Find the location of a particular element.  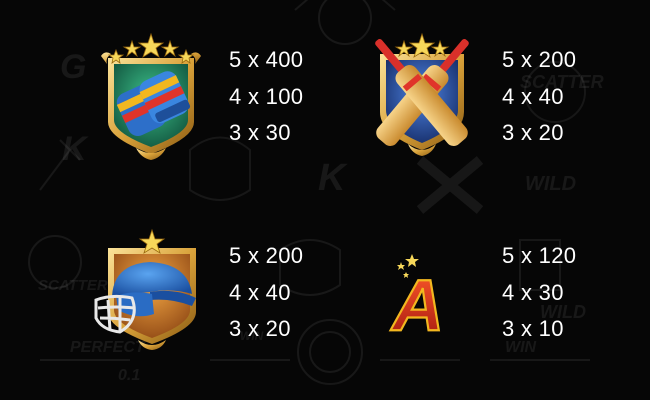

letter-a-glyph: A is located at coordinates (417, 306).